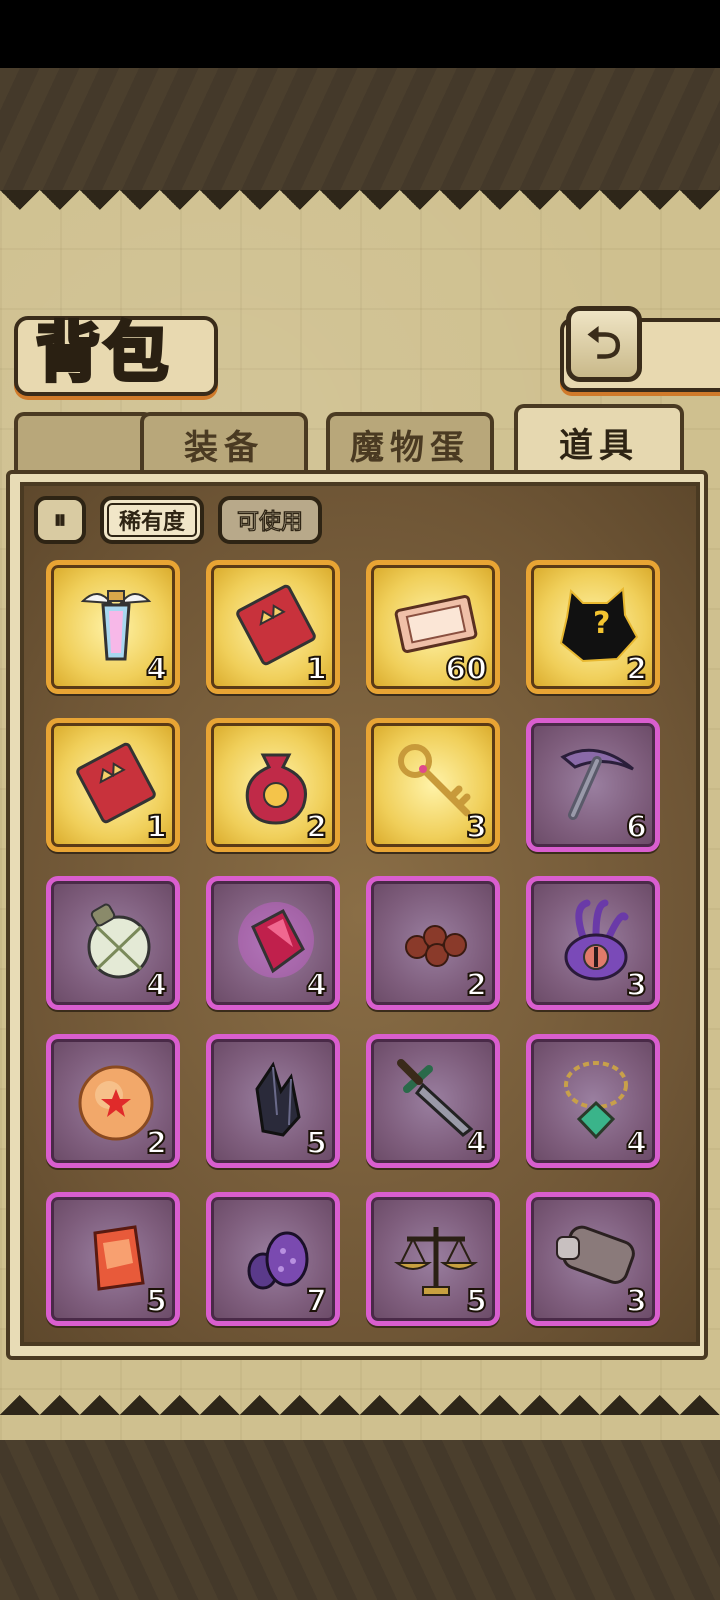 This screenshot has width=720, height=1600. What do you see at coordinates (410, 442) in the screenshot?
I see `tab-monster-egg: 魔物蛋` at bounding box center [410, 442].